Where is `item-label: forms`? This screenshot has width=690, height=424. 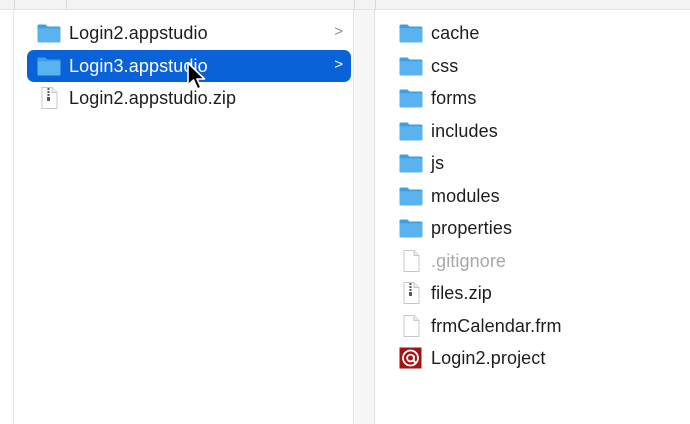
item-label: forms is located at coordinates (454, 97).